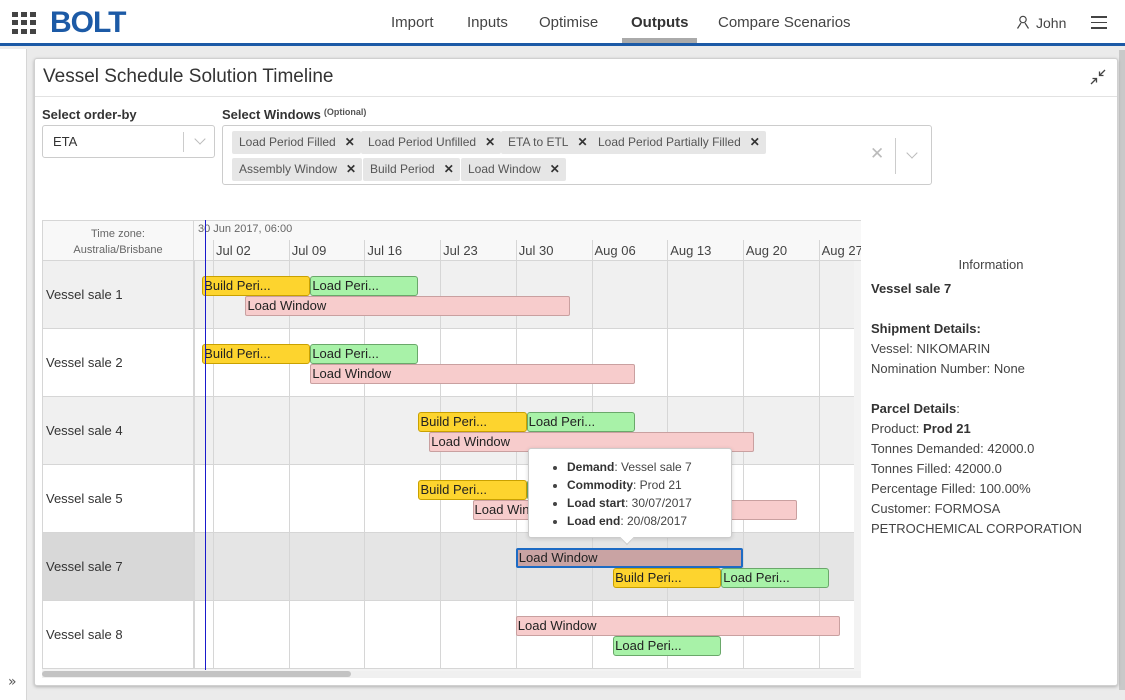  What do you see at coordinates (914, 408) in the screenshot?
I see `parcel-heading: Parcel Details` at bounding box center [914, 408].